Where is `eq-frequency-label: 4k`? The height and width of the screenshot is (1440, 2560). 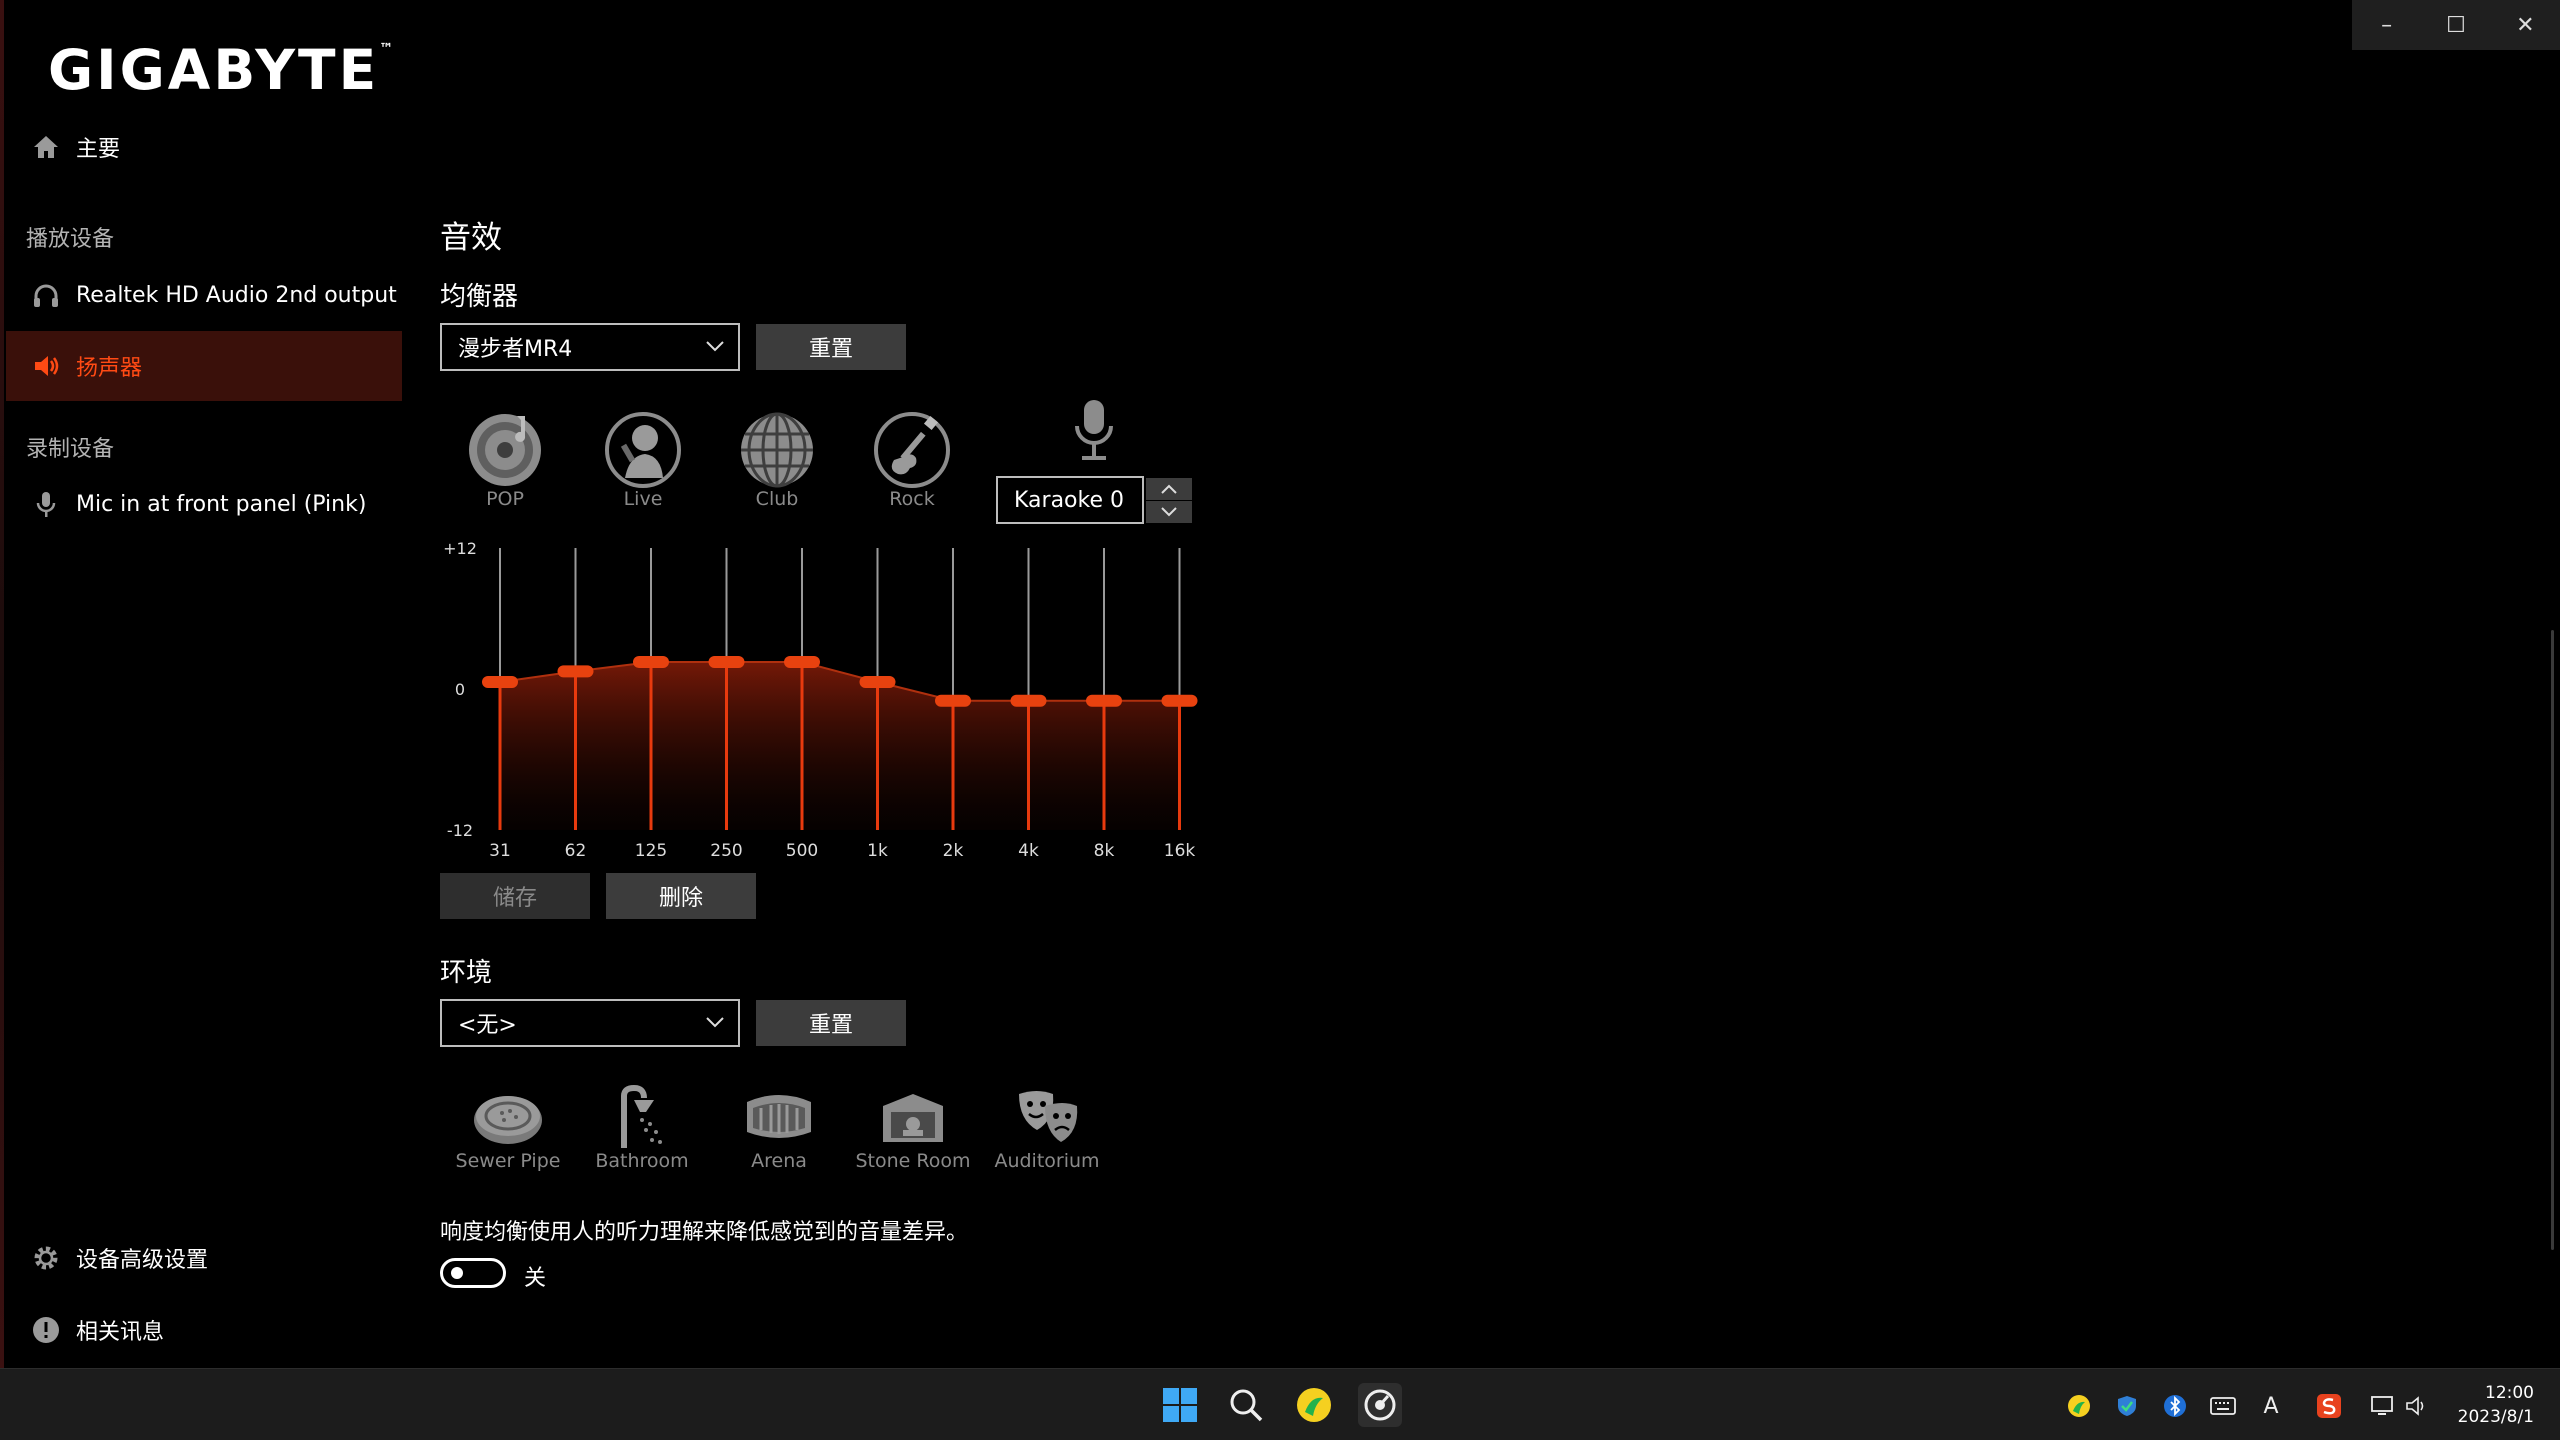
eq-frequency-label: 4k is located at coordinates (1028, 851).